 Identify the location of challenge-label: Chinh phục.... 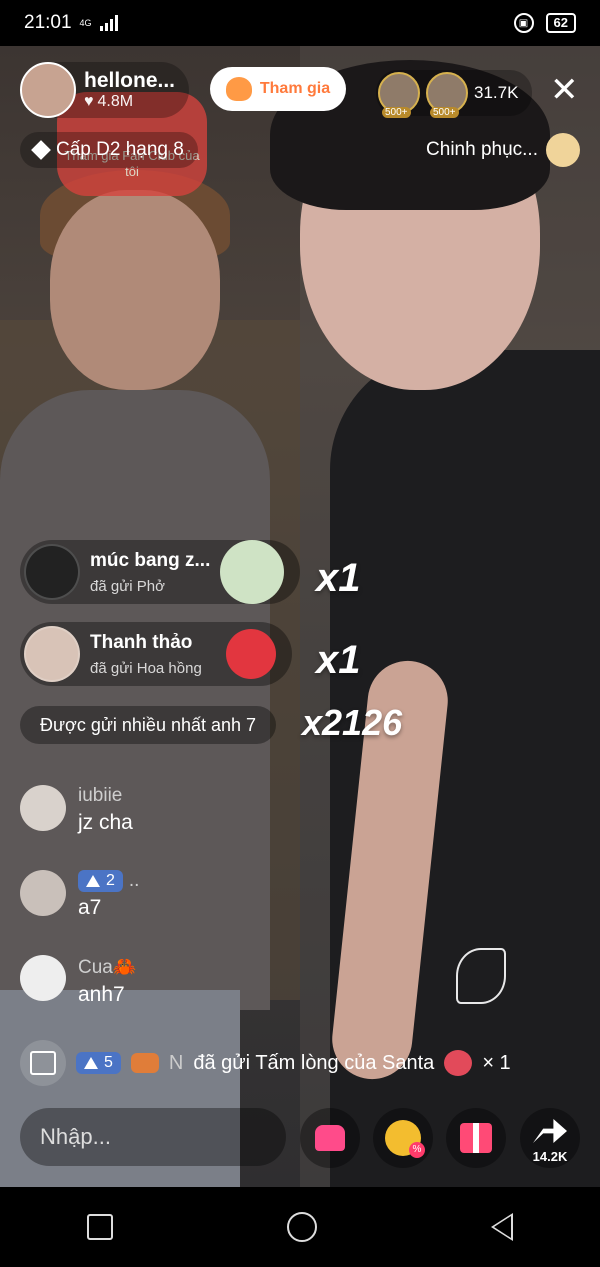
(482, 149).